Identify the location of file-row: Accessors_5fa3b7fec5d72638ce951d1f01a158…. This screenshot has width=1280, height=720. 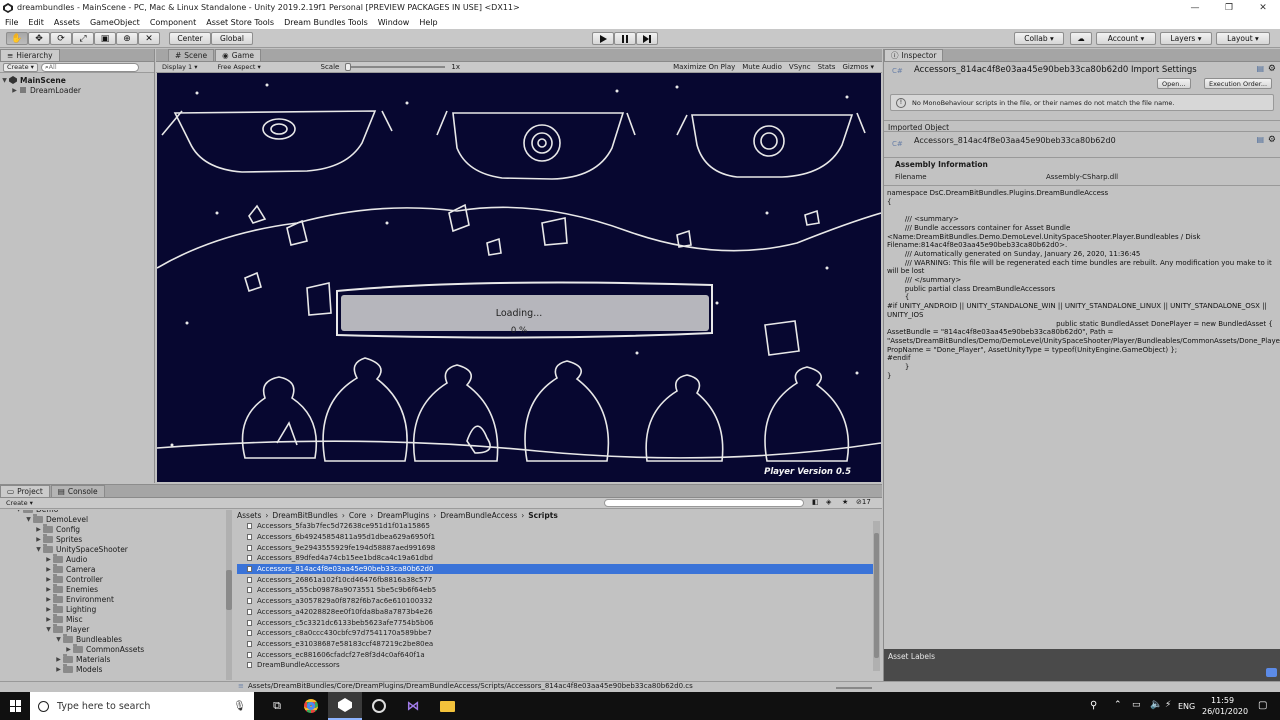
(555, 526).